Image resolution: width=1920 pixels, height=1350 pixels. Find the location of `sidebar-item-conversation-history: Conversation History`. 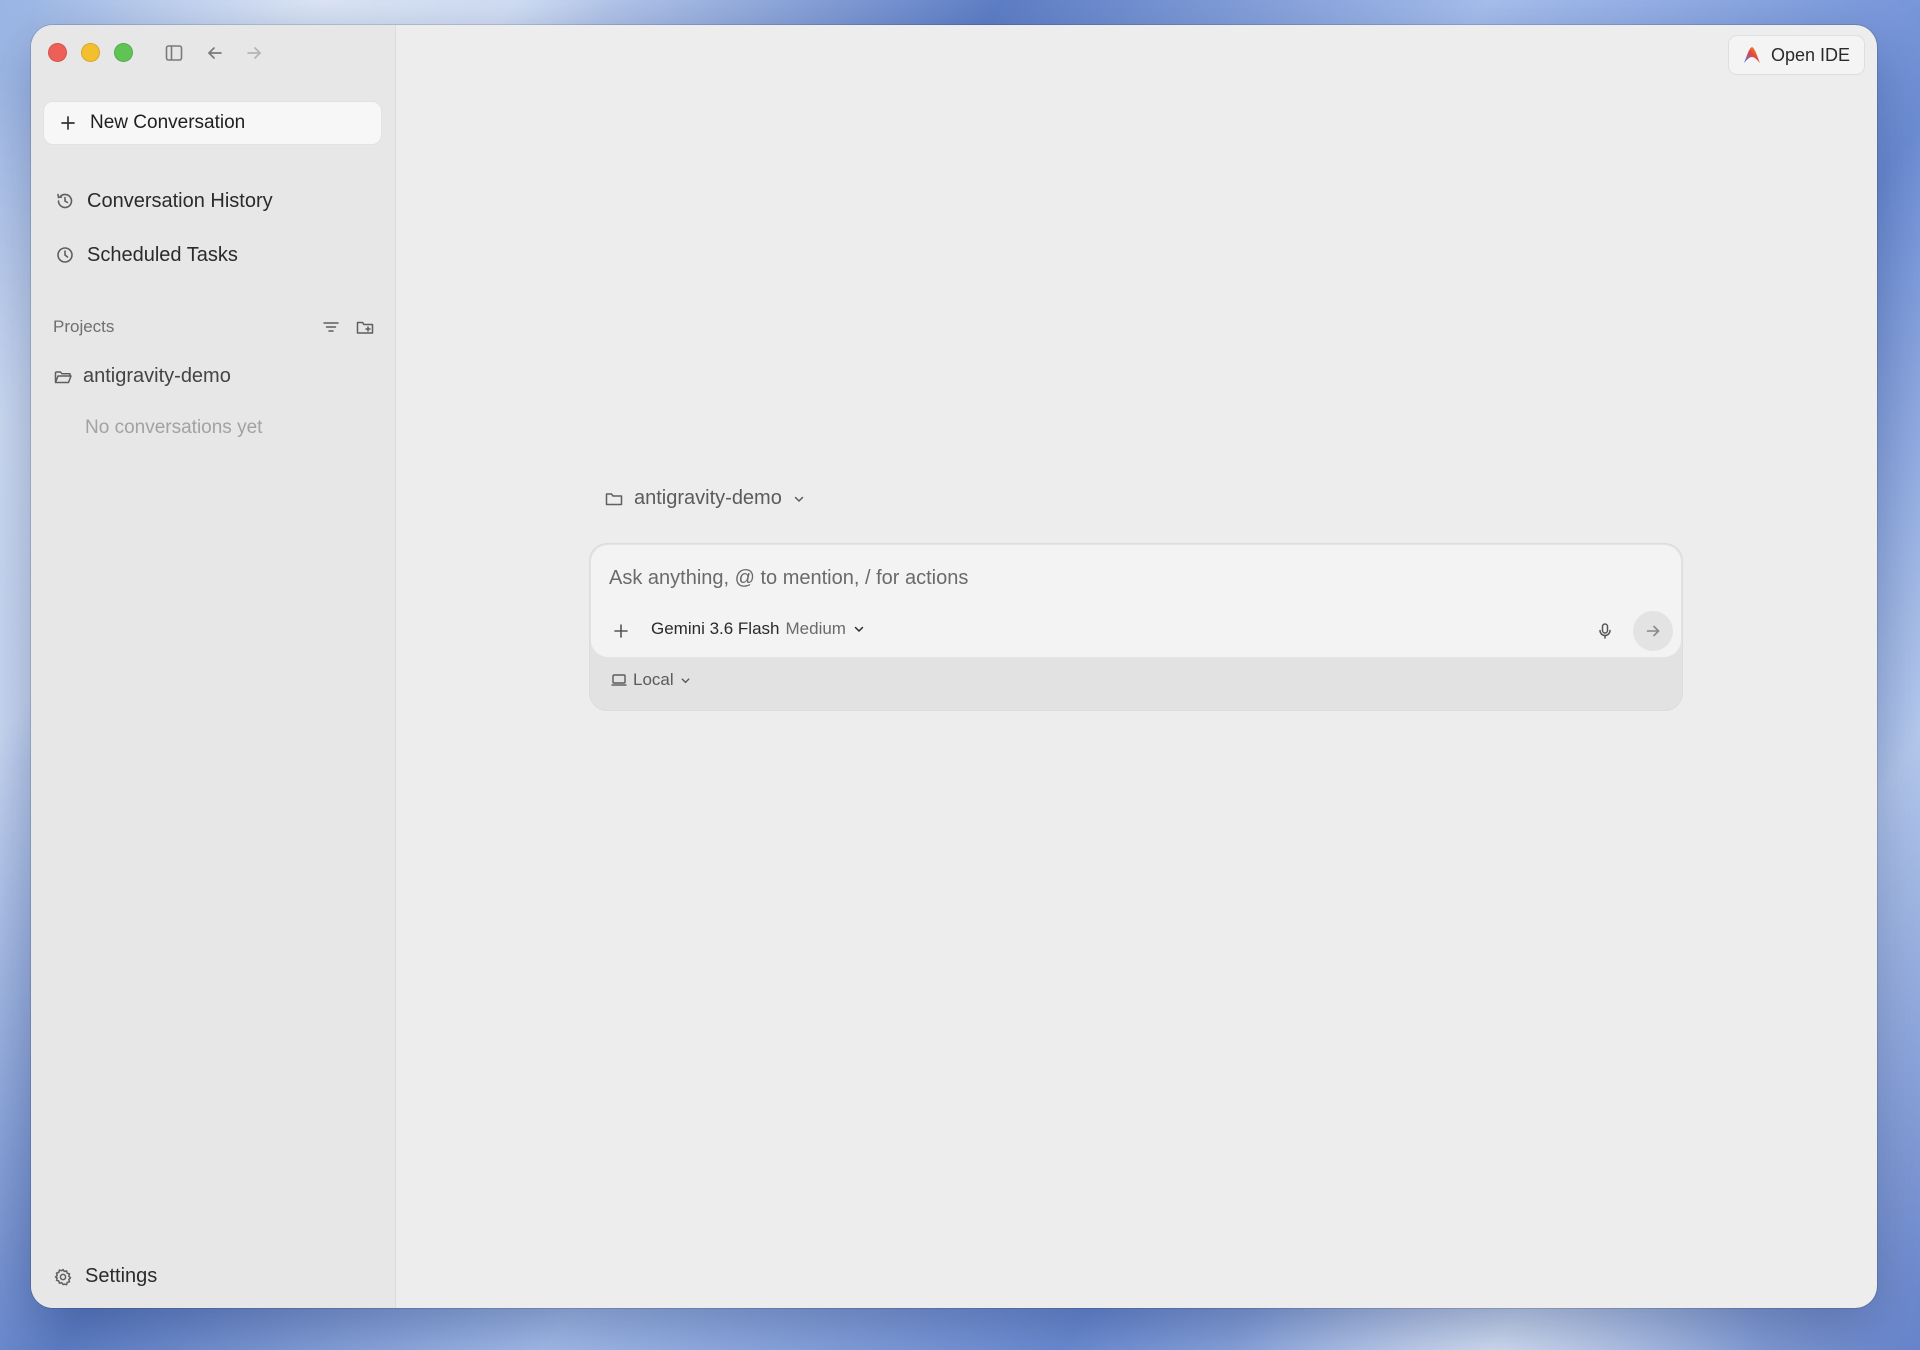

sidebar-item-conversation-history: Conversation History is located at coordinates (212, 201).